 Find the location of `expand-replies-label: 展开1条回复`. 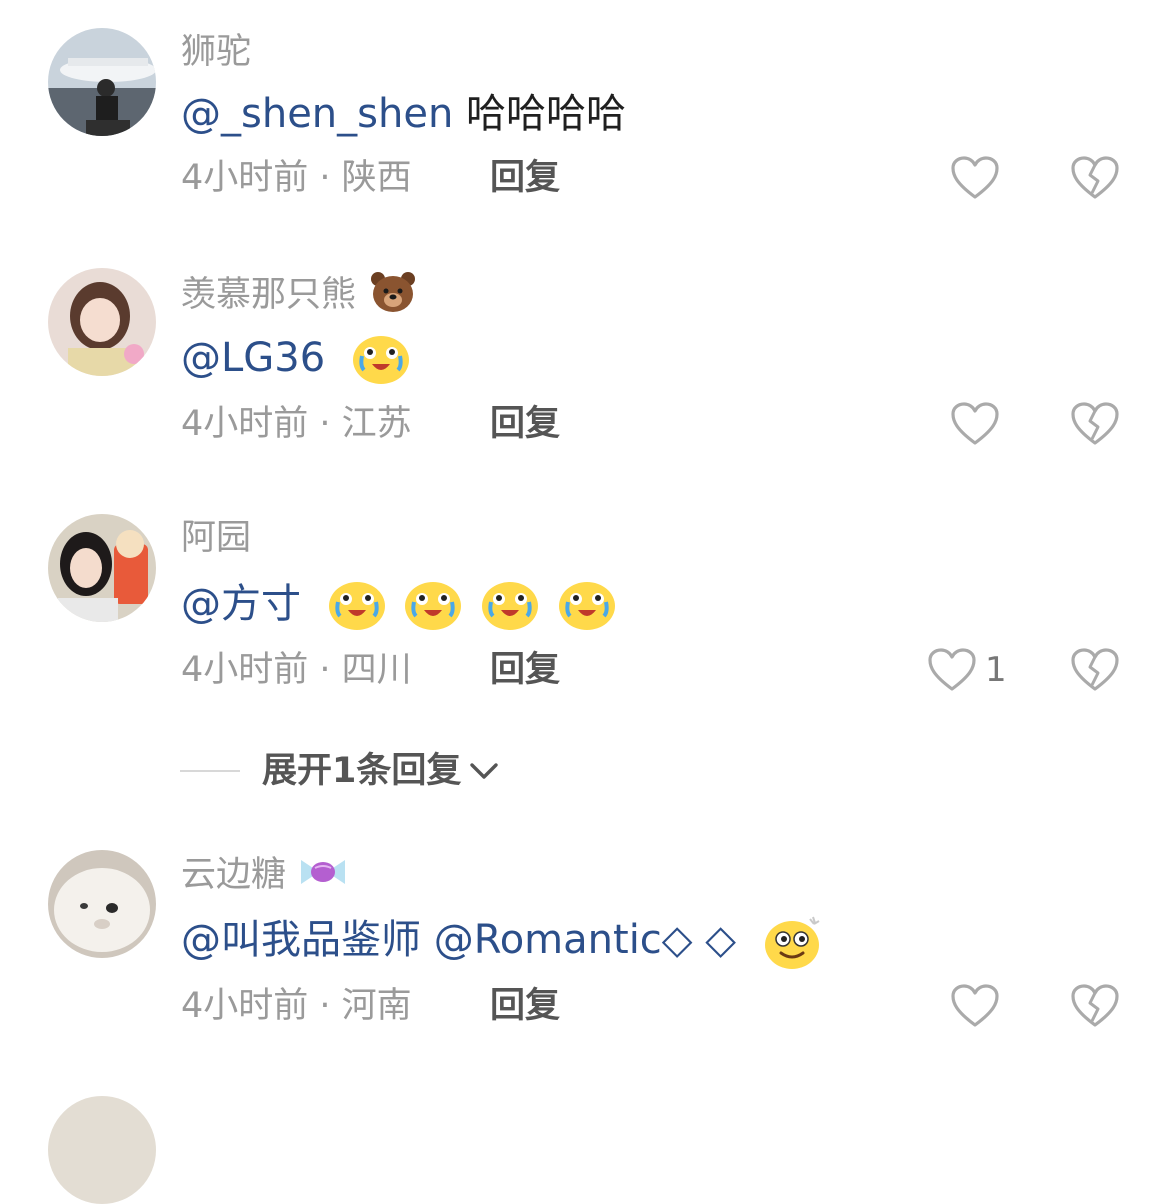

expand-replies-label: 展开1条回复 is located at coordinates (362, 771).